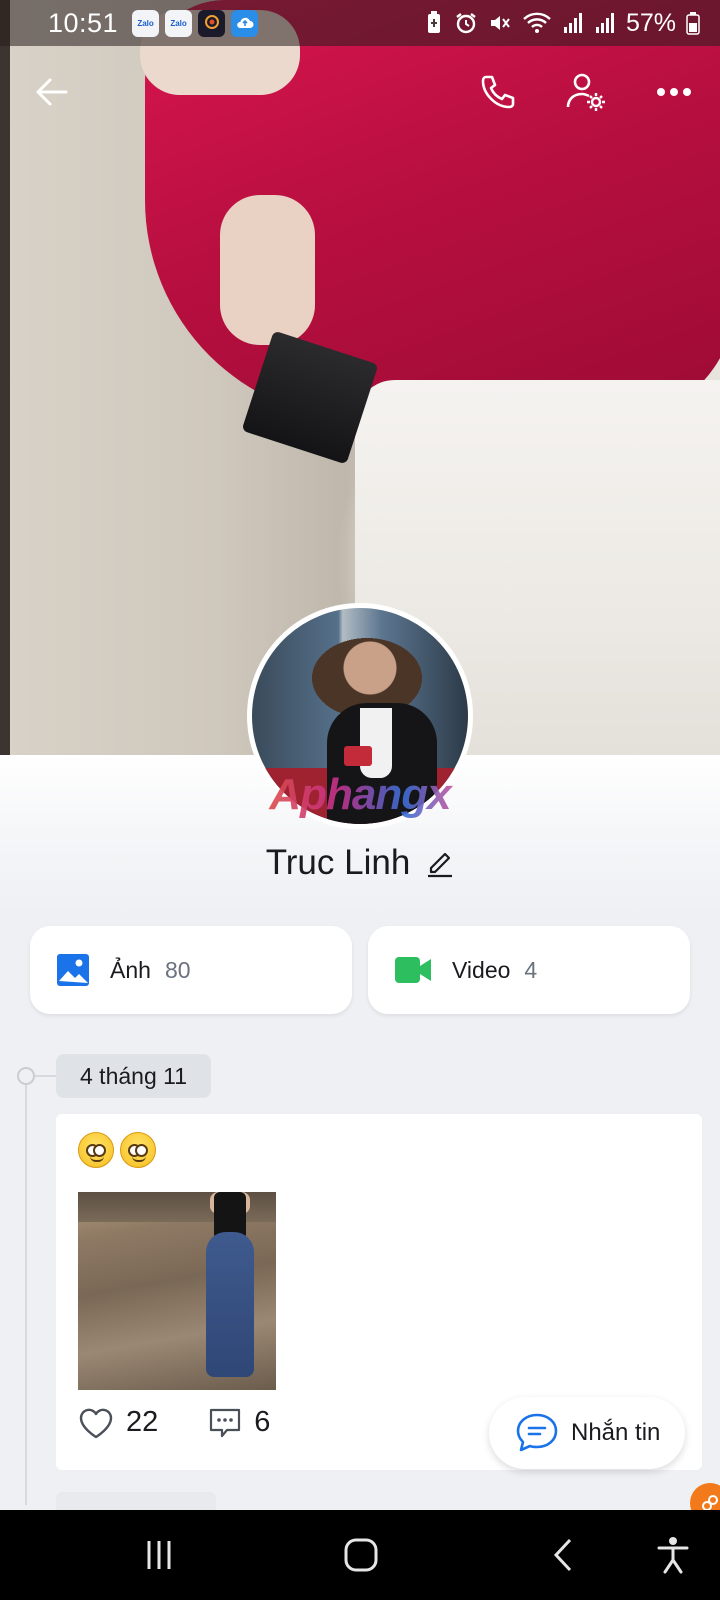 Image resolution: width=720 pixels, height=1600 pixels. Describe the element at coordinates (360, 23) in the screenshot. I see `status-bar: 10:51 Zalo Zalo 57%` at that location.